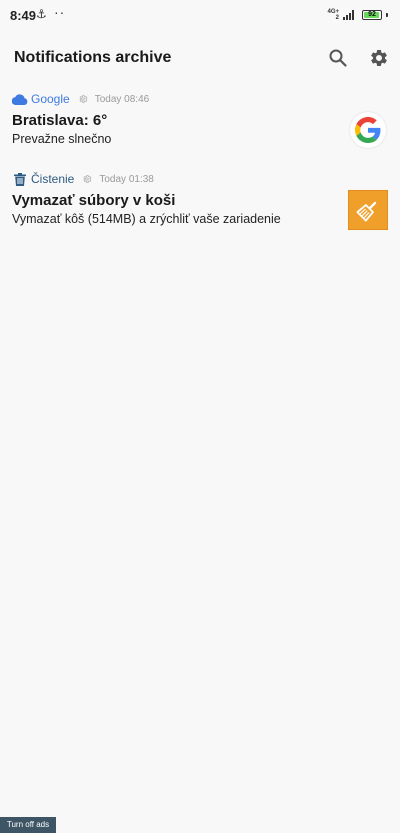  Describe the element at coordinates (28, 825) in the screenshot. I see `turn-off-ads-button: Turn off ads` at that location.